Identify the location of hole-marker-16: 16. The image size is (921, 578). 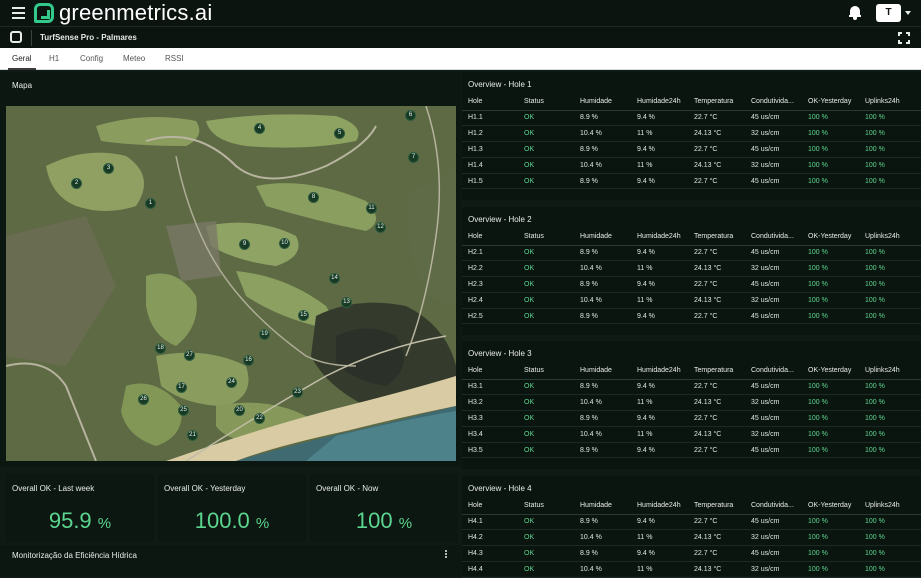
(248, 360).